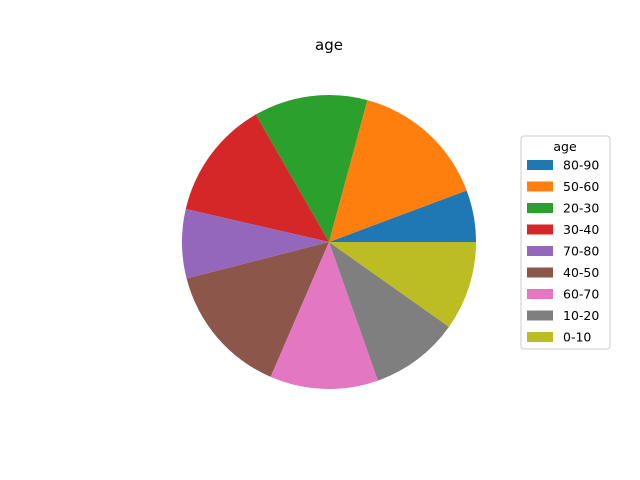 The height and width of the screenshot is (480, 640). What do you see at coordinates (581, 208) in the screenshot?
I see `legend-label-20-30: 20-30` at bounding box center [581, 208].